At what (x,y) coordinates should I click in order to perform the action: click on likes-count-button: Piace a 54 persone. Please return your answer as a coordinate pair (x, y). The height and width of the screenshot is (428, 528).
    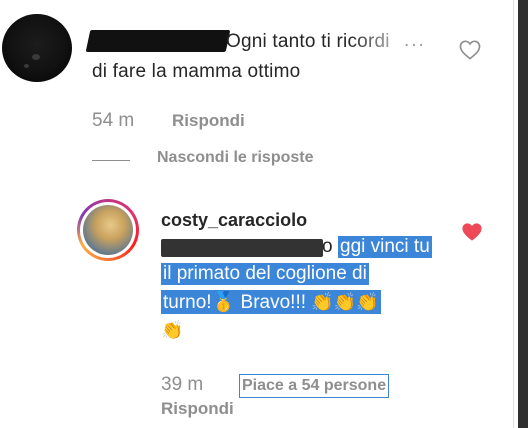
    Looking at the image, I should click on (314, 386).